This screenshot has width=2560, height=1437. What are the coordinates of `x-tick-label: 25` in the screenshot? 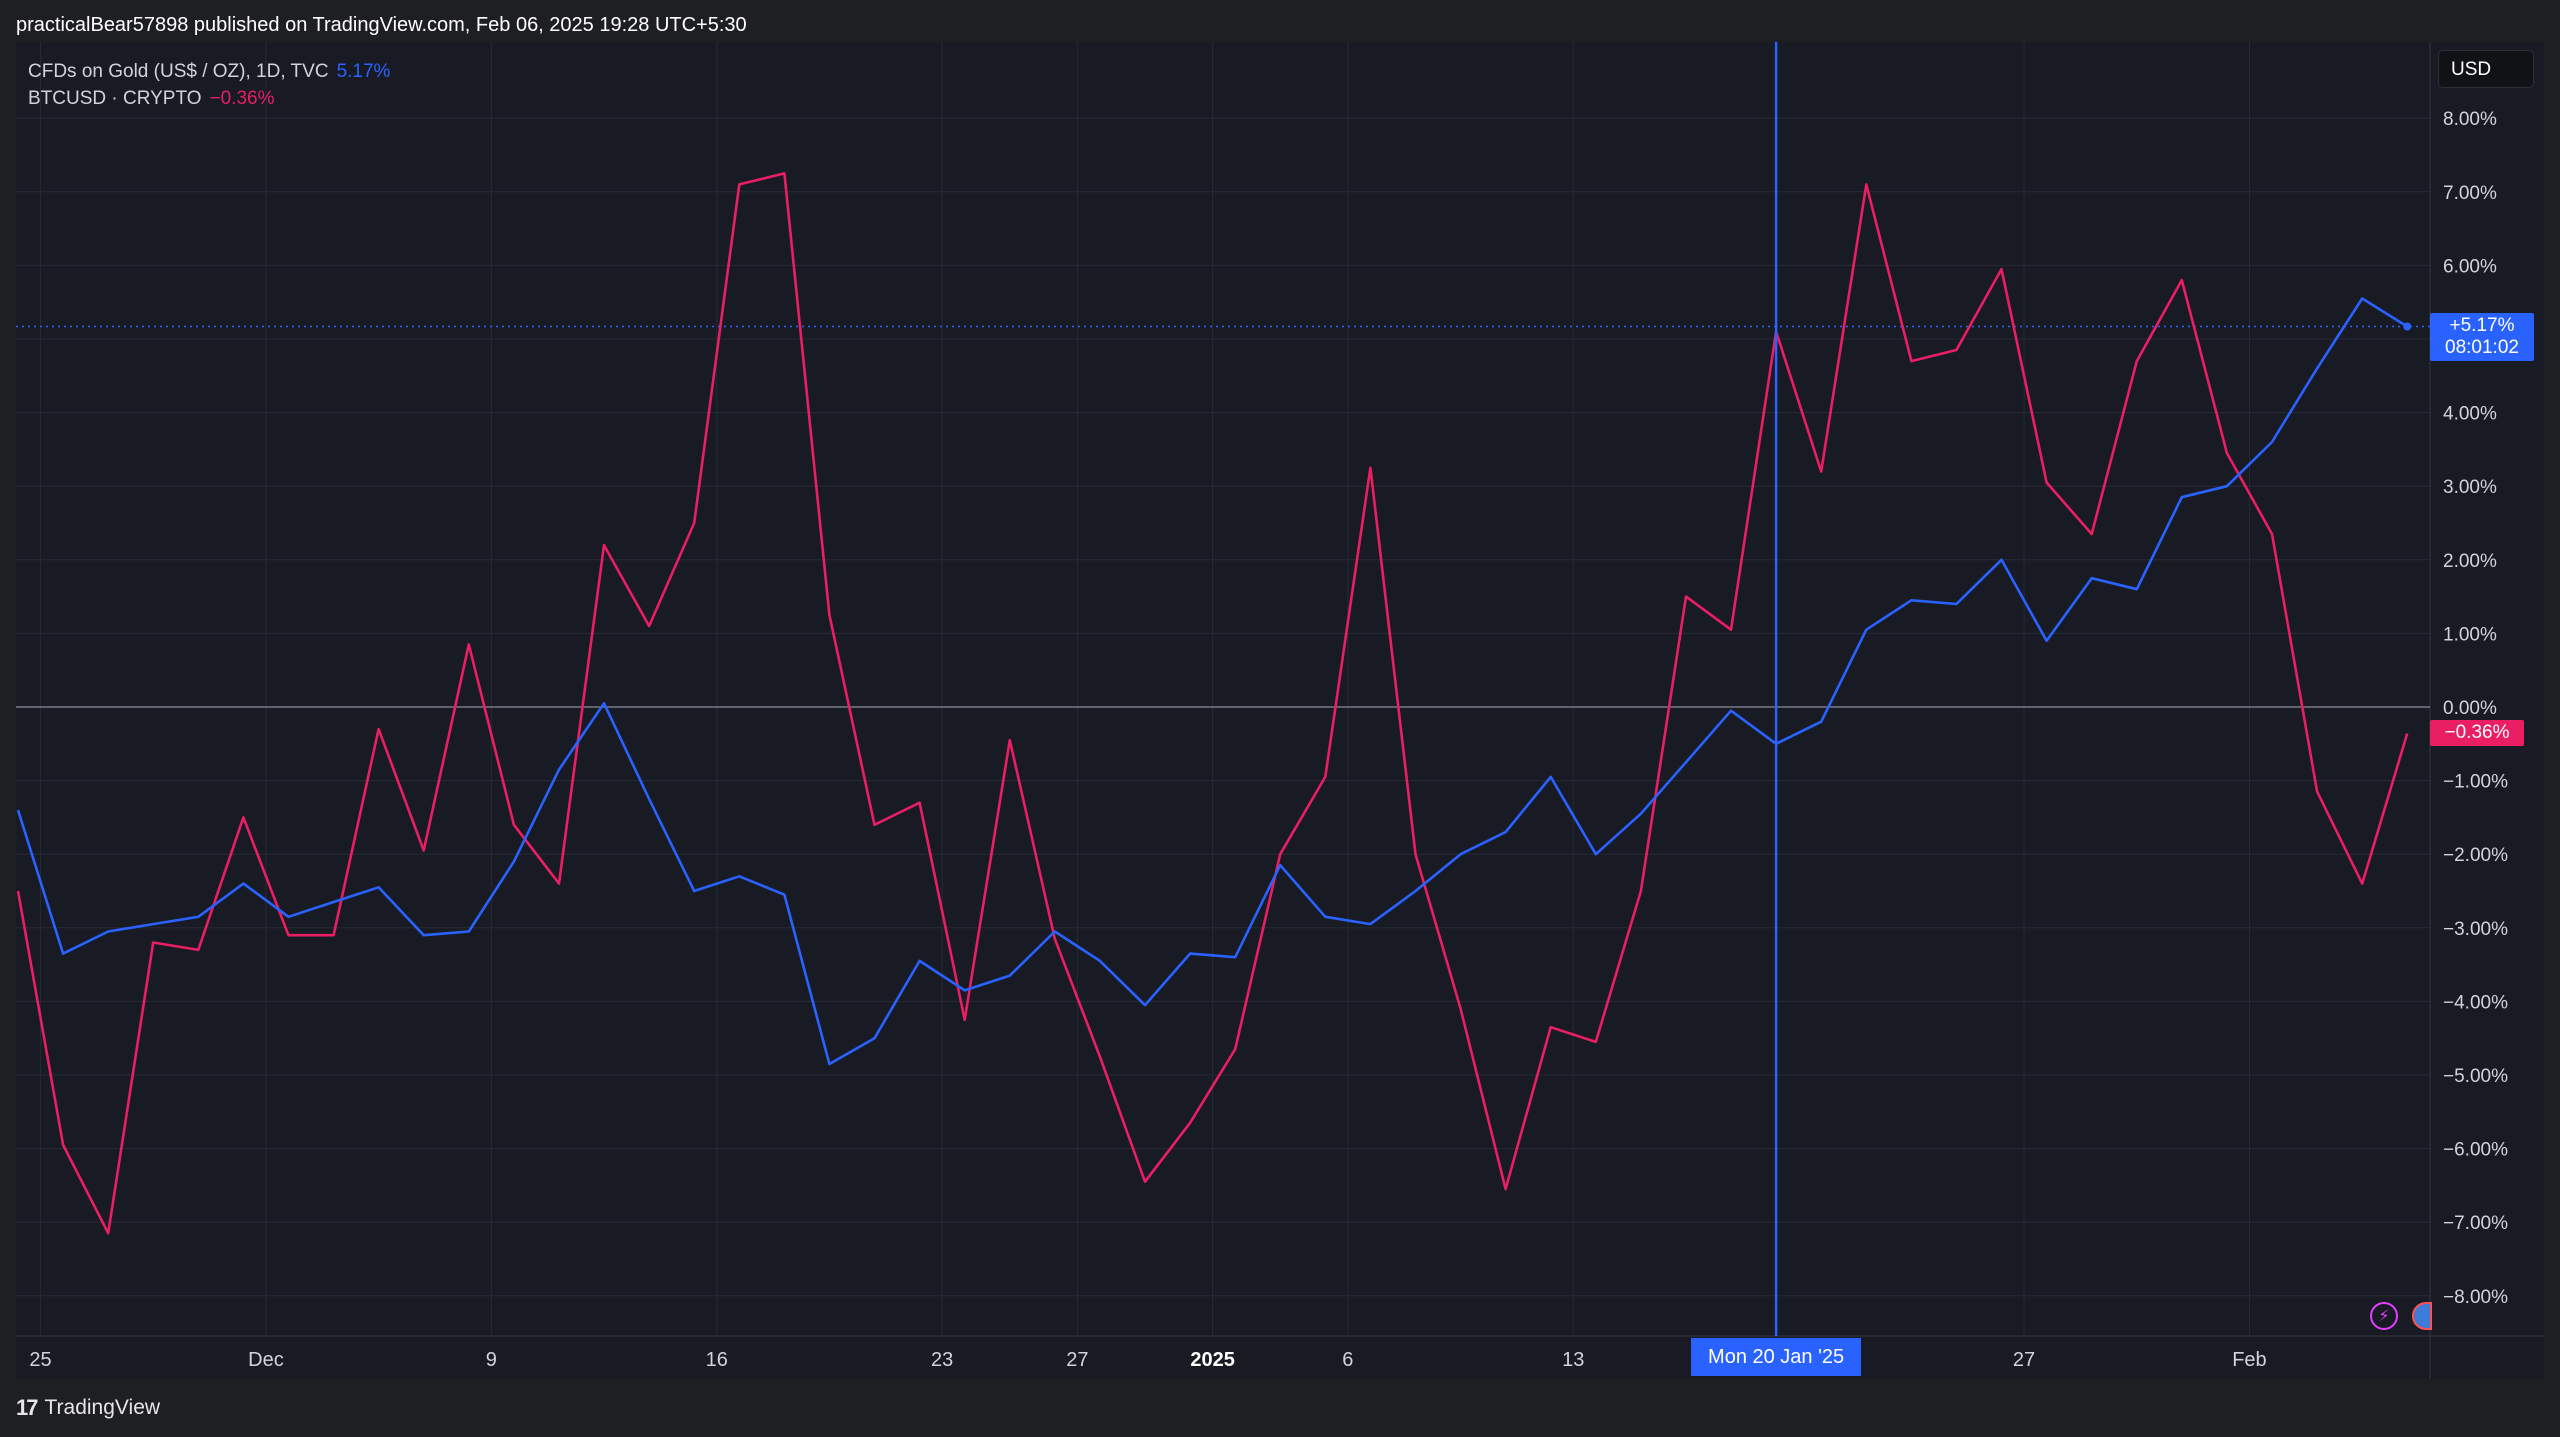 It's located at (40, 1360).